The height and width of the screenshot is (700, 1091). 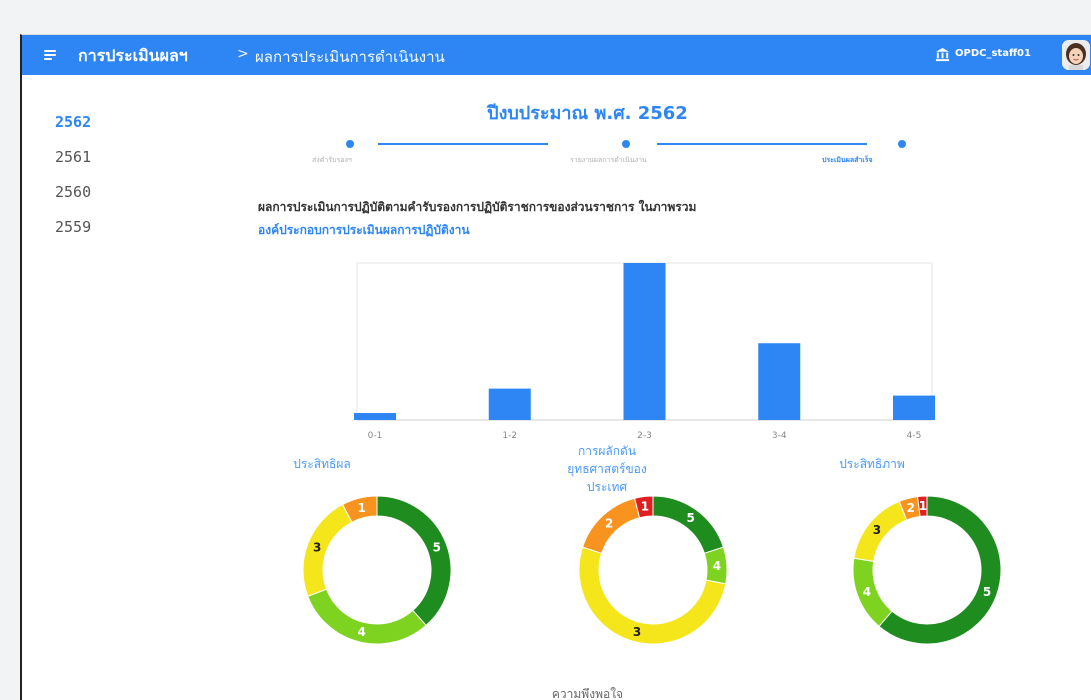 What do you see at coordinates (322, 464) in the screenshot?
I see `donut-title-effectiveness: ประสิทธิผล` at bounding box center [322, 464].